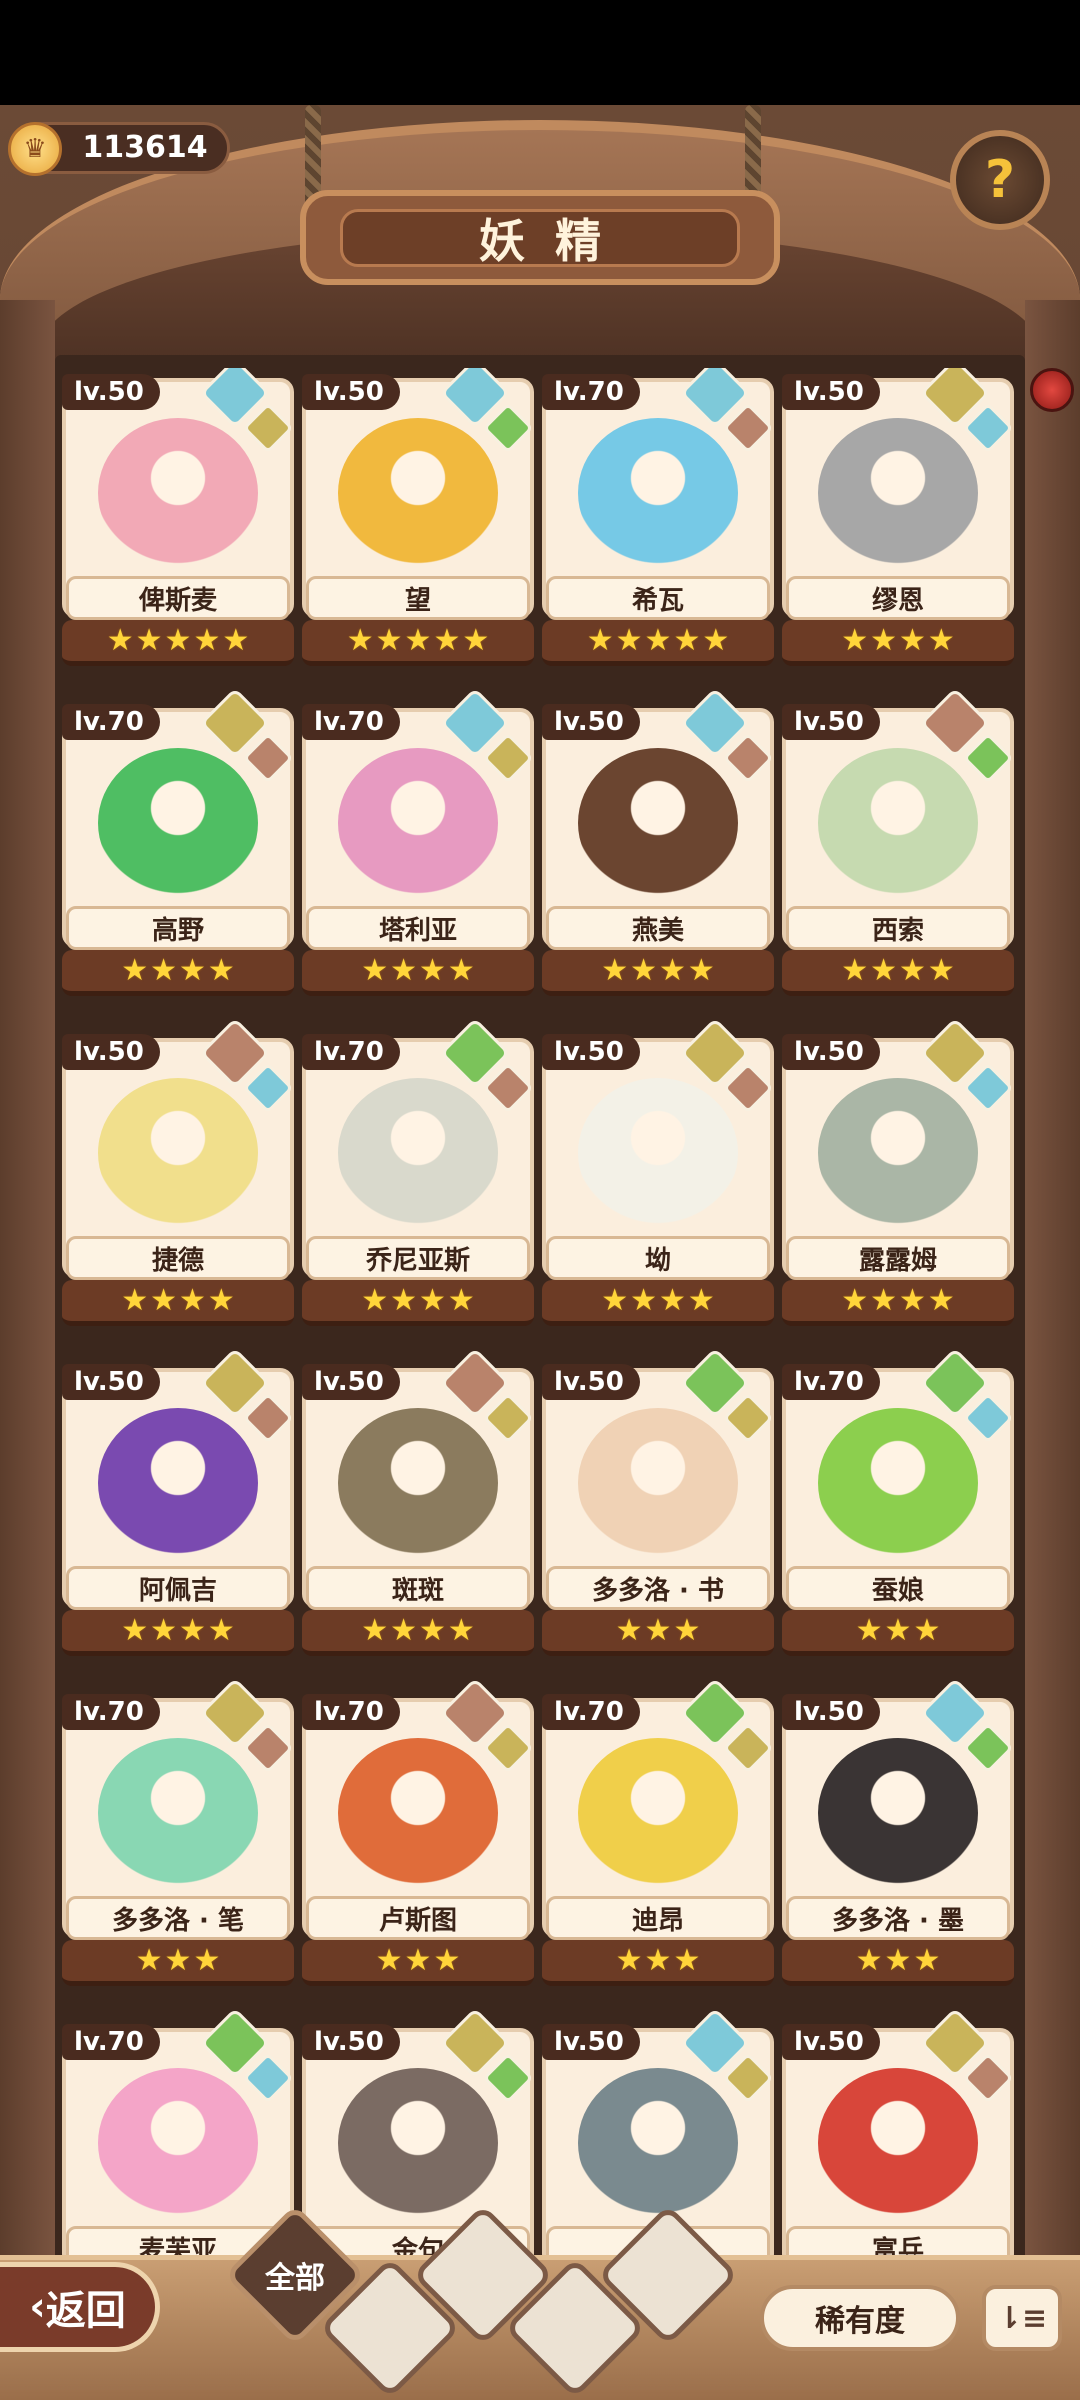 Image resolution: width=1080 pixels, height=2400 pixels. Describe the element at coordinates (418, 1588) in the screenshot. I see `name-ribbon: 斑斑` at that location.